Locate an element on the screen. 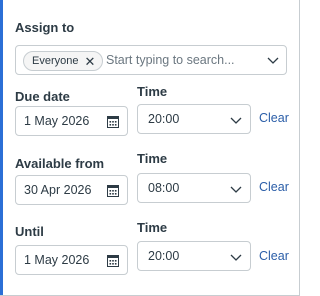 This screenshot has height=296, width=320. due-time-select: 20:00 is located at coordinates (194, 119).